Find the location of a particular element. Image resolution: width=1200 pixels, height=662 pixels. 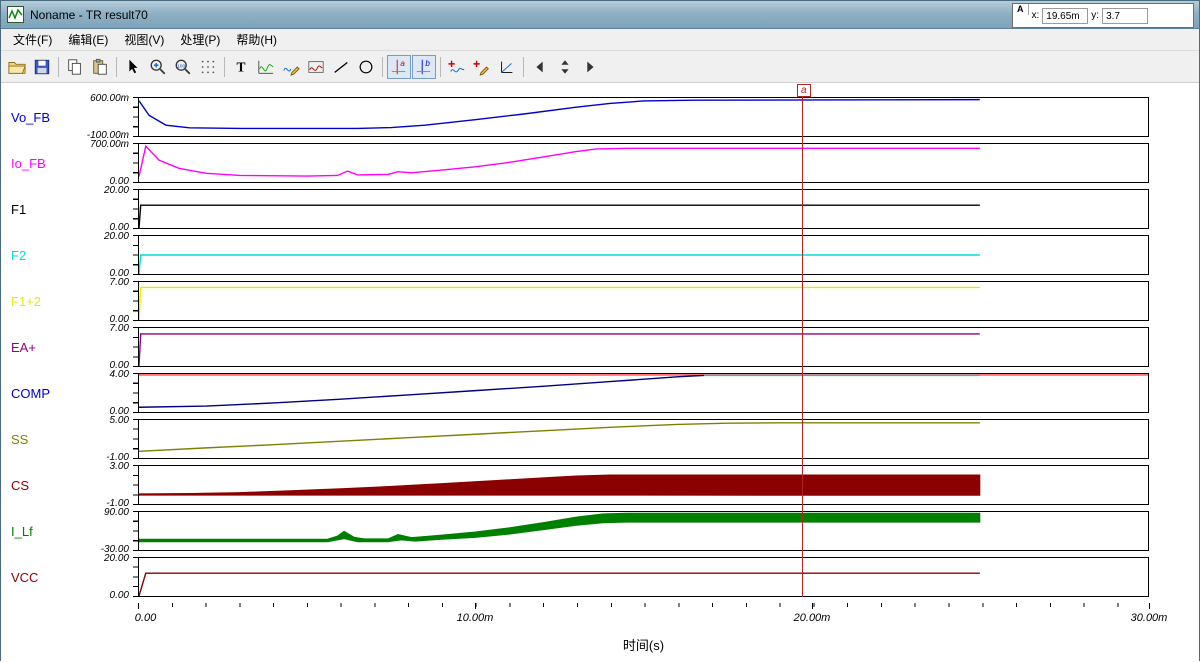

waveform-svg-CS is located at coordinates (643, 485).